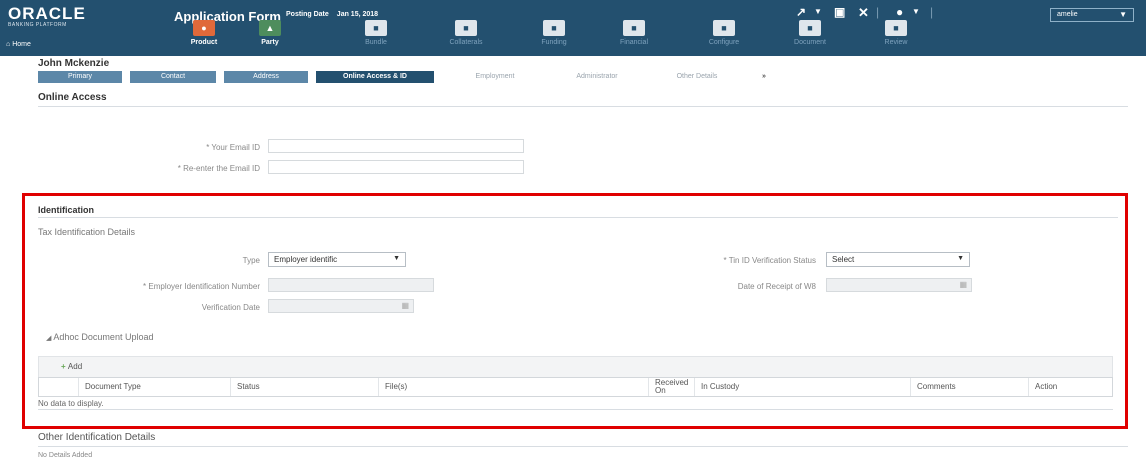  I want to click on train-step-financial: ■ Financial, so click(634, 33).